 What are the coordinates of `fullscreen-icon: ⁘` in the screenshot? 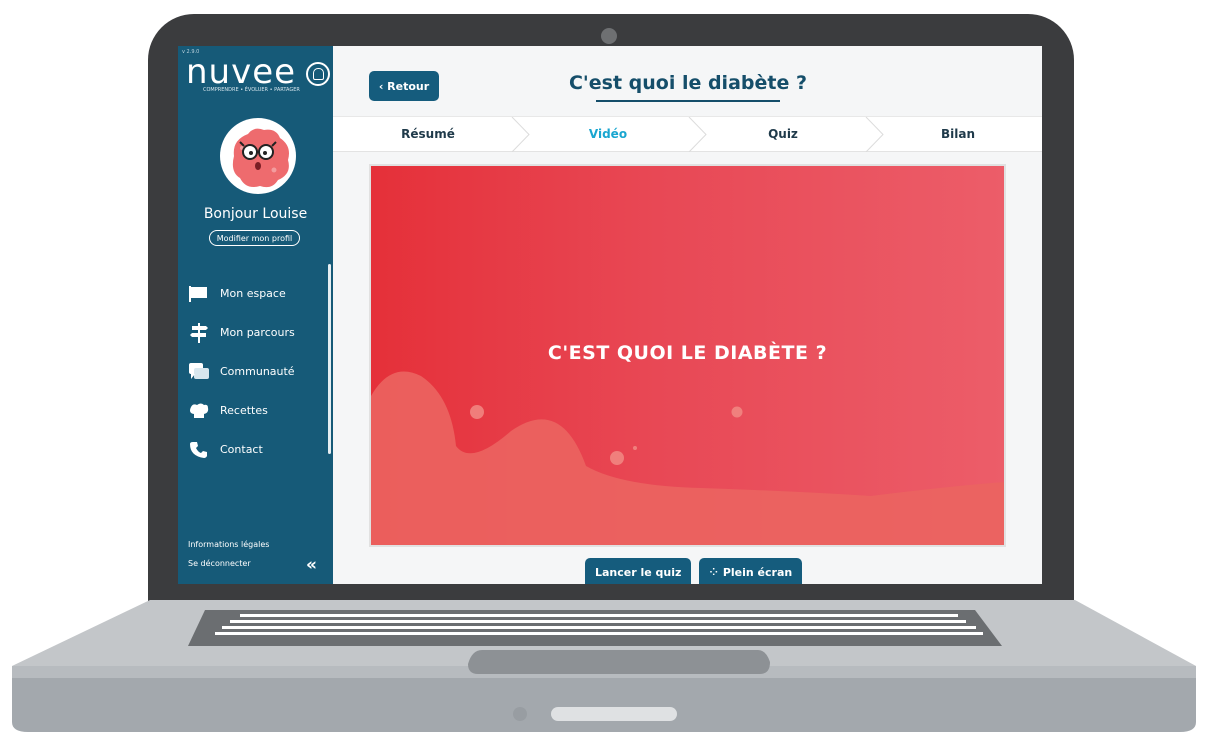 It's located at (713, 572).